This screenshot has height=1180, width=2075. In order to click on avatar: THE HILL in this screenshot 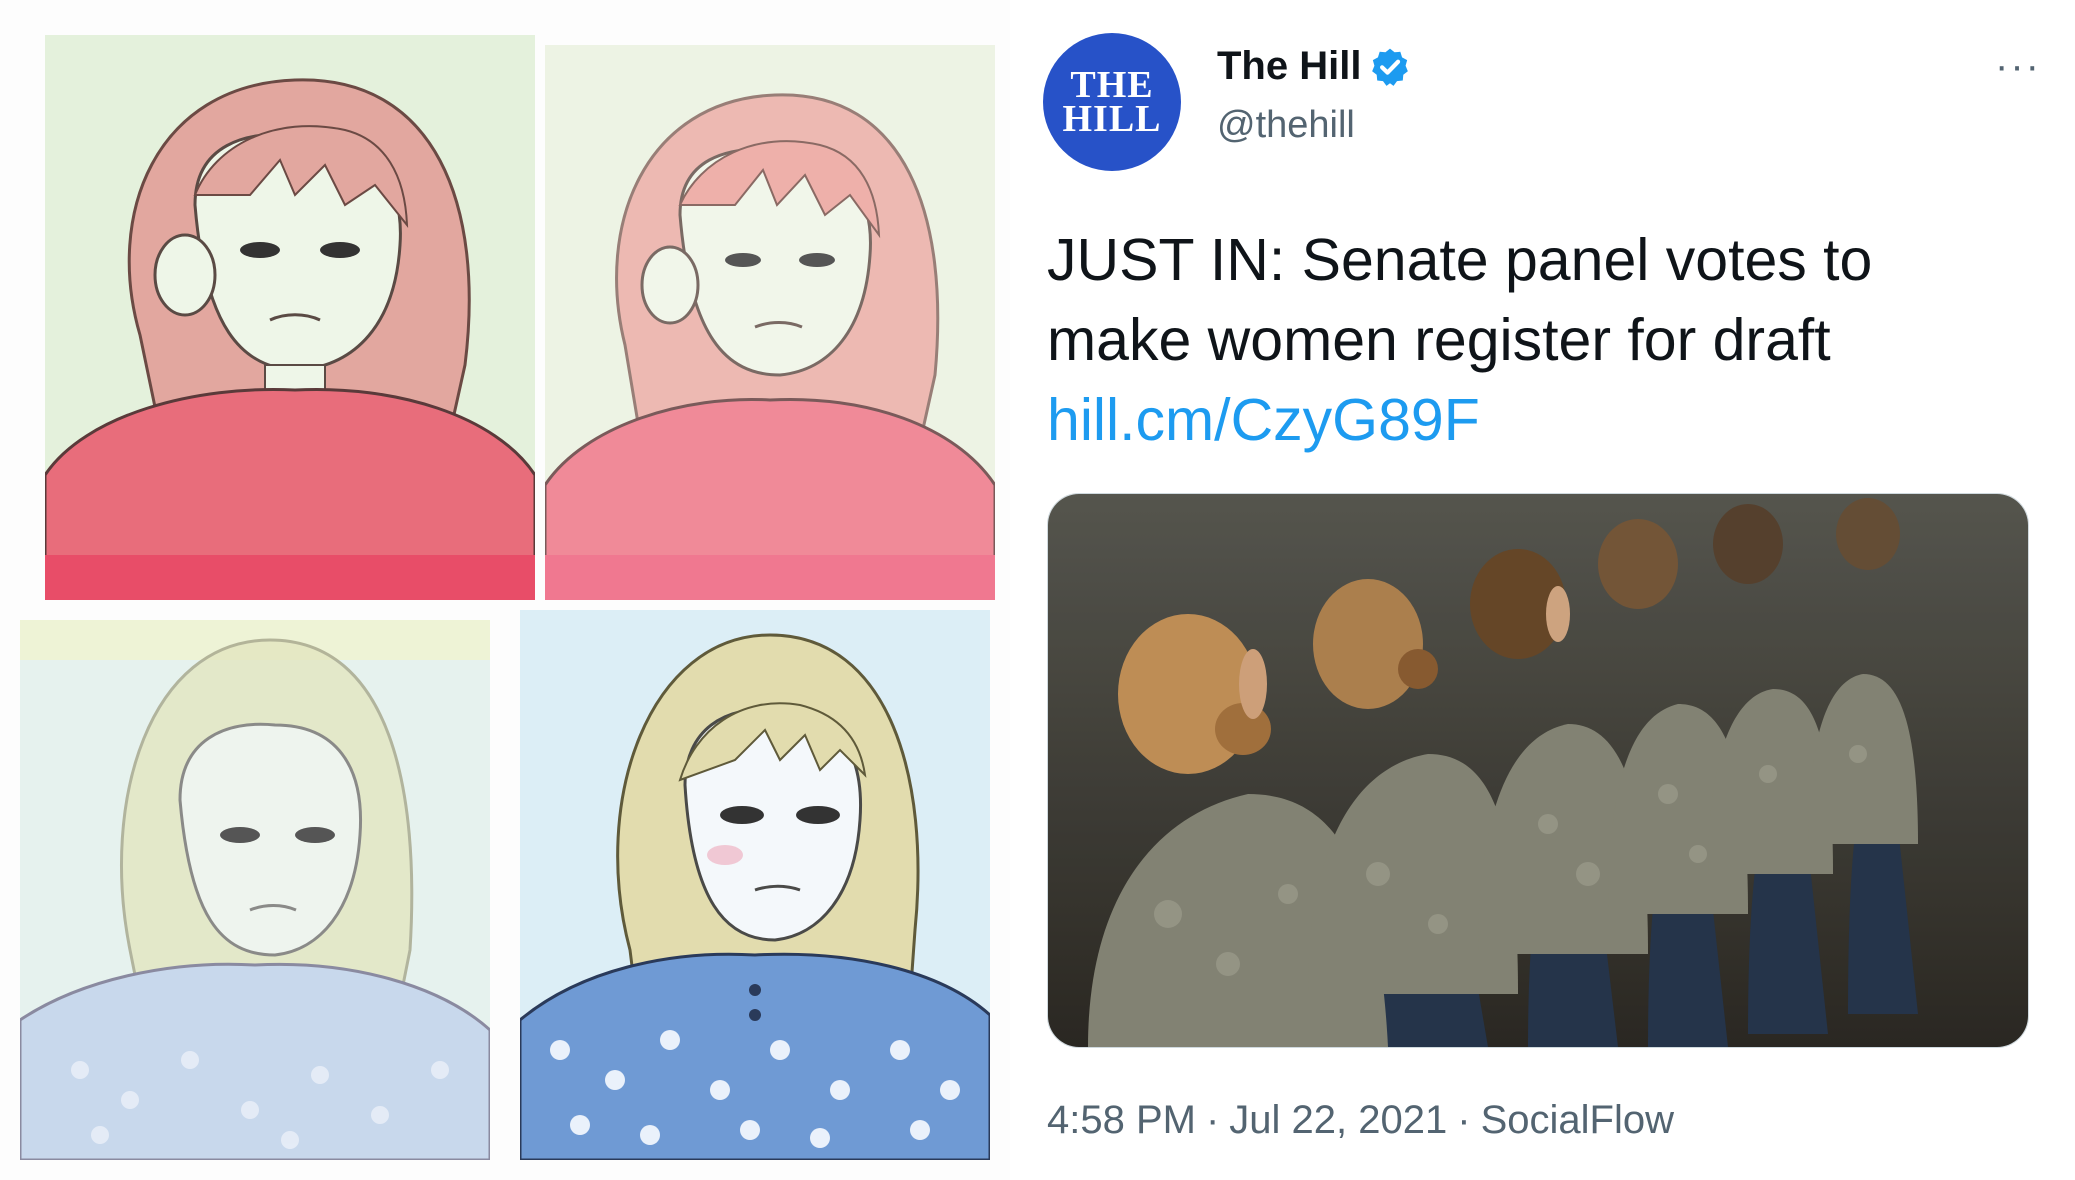, I will do `click(1112, 102)`.